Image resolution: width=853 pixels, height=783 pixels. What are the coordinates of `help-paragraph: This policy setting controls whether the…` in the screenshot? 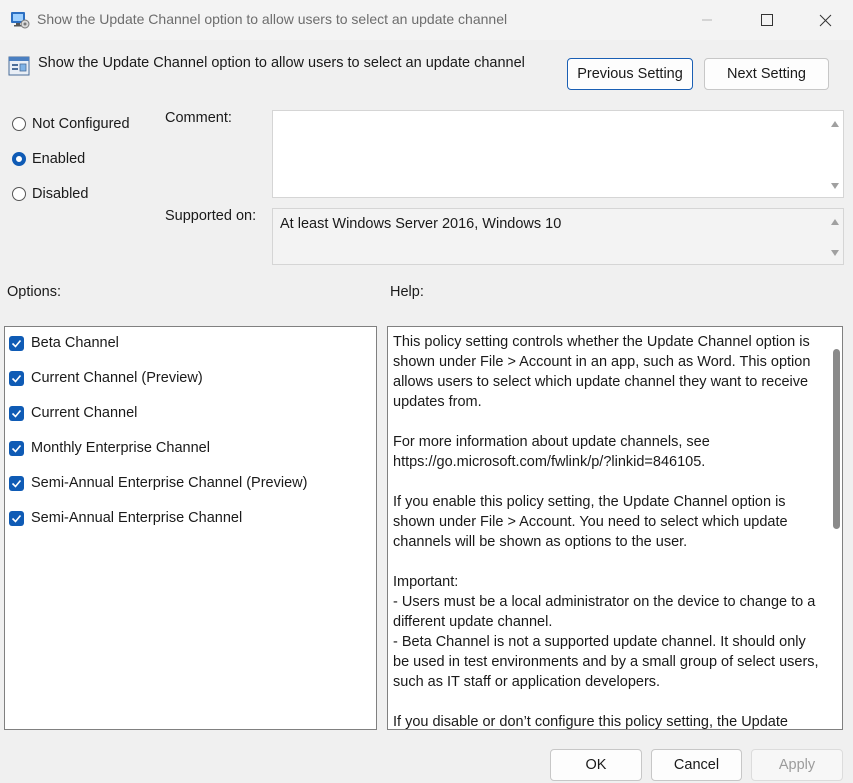 It's located at (602, 372).